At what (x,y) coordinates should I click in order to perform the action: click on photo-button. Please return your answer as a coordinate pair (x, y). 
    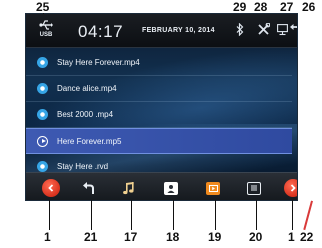
    Looking at the image, I should click on (171, 188).